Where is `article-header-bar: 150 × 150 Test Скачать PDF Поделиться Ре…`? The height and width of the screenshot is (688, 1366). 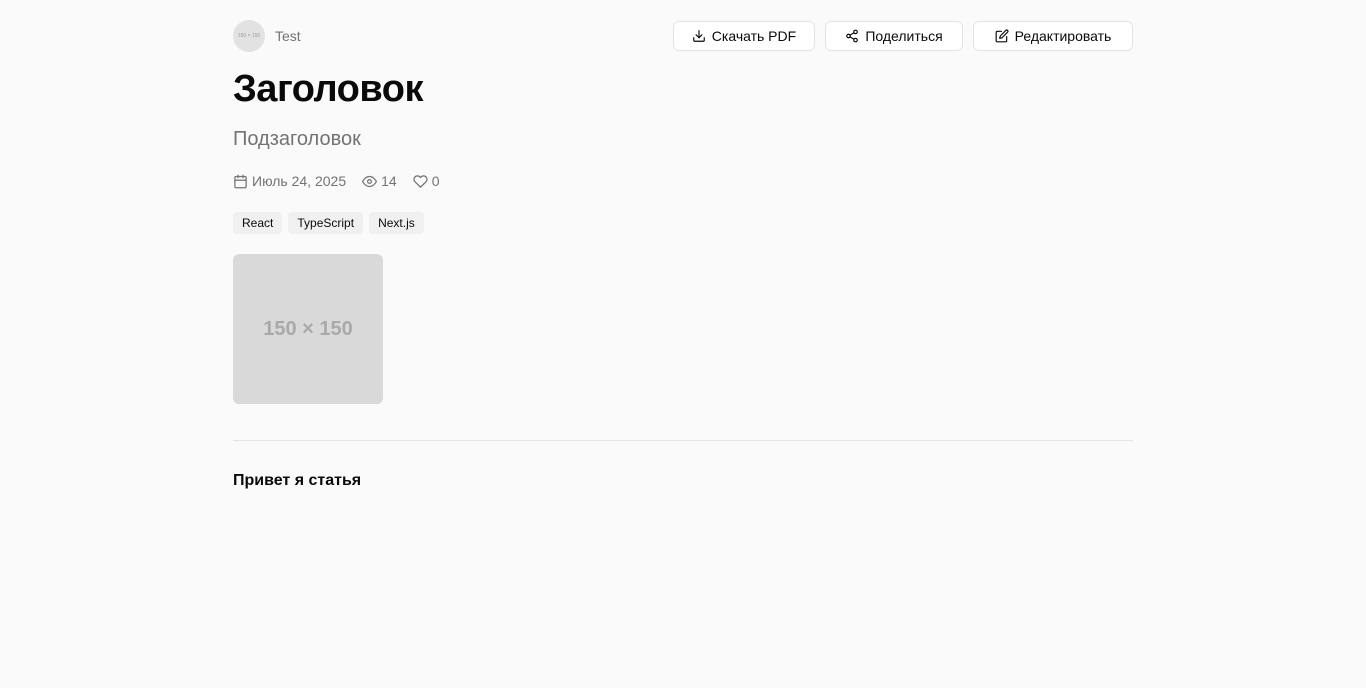 article-header-bar: 150 × 150 Test Скачать PDF Поделиться Ре… is located at coordinates (683, 36).